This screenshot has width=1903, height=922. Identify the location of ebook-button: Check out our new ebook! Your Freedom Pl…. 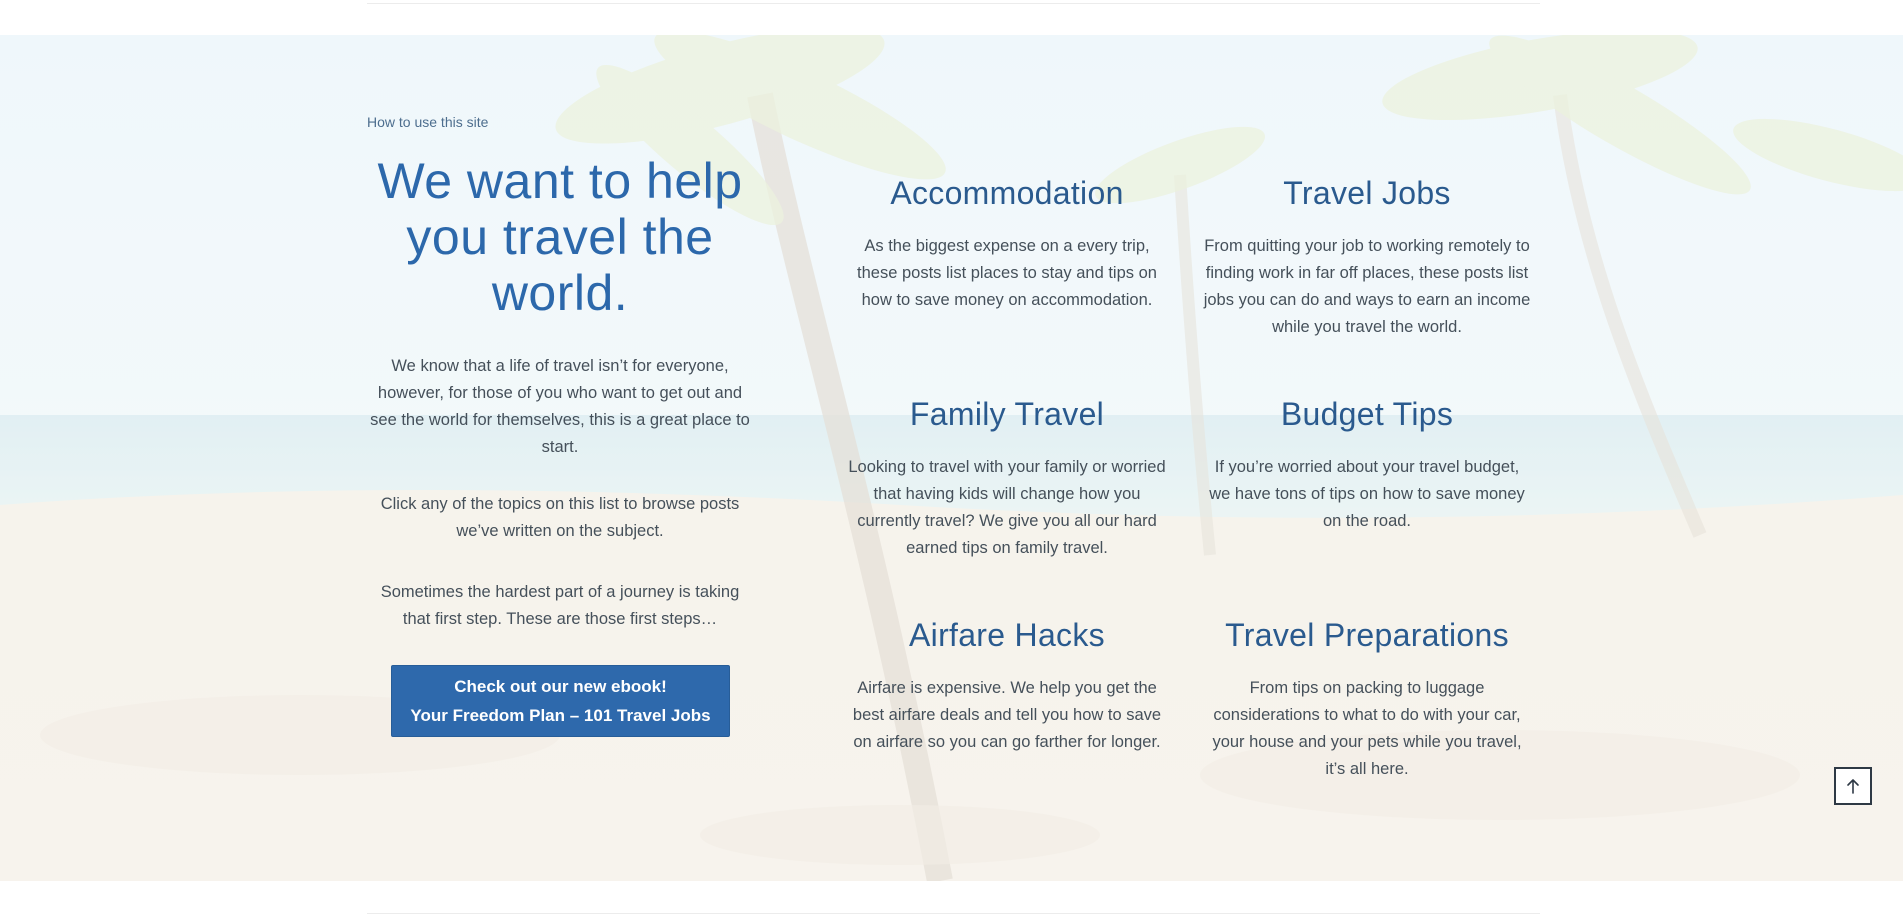
(560, 701).